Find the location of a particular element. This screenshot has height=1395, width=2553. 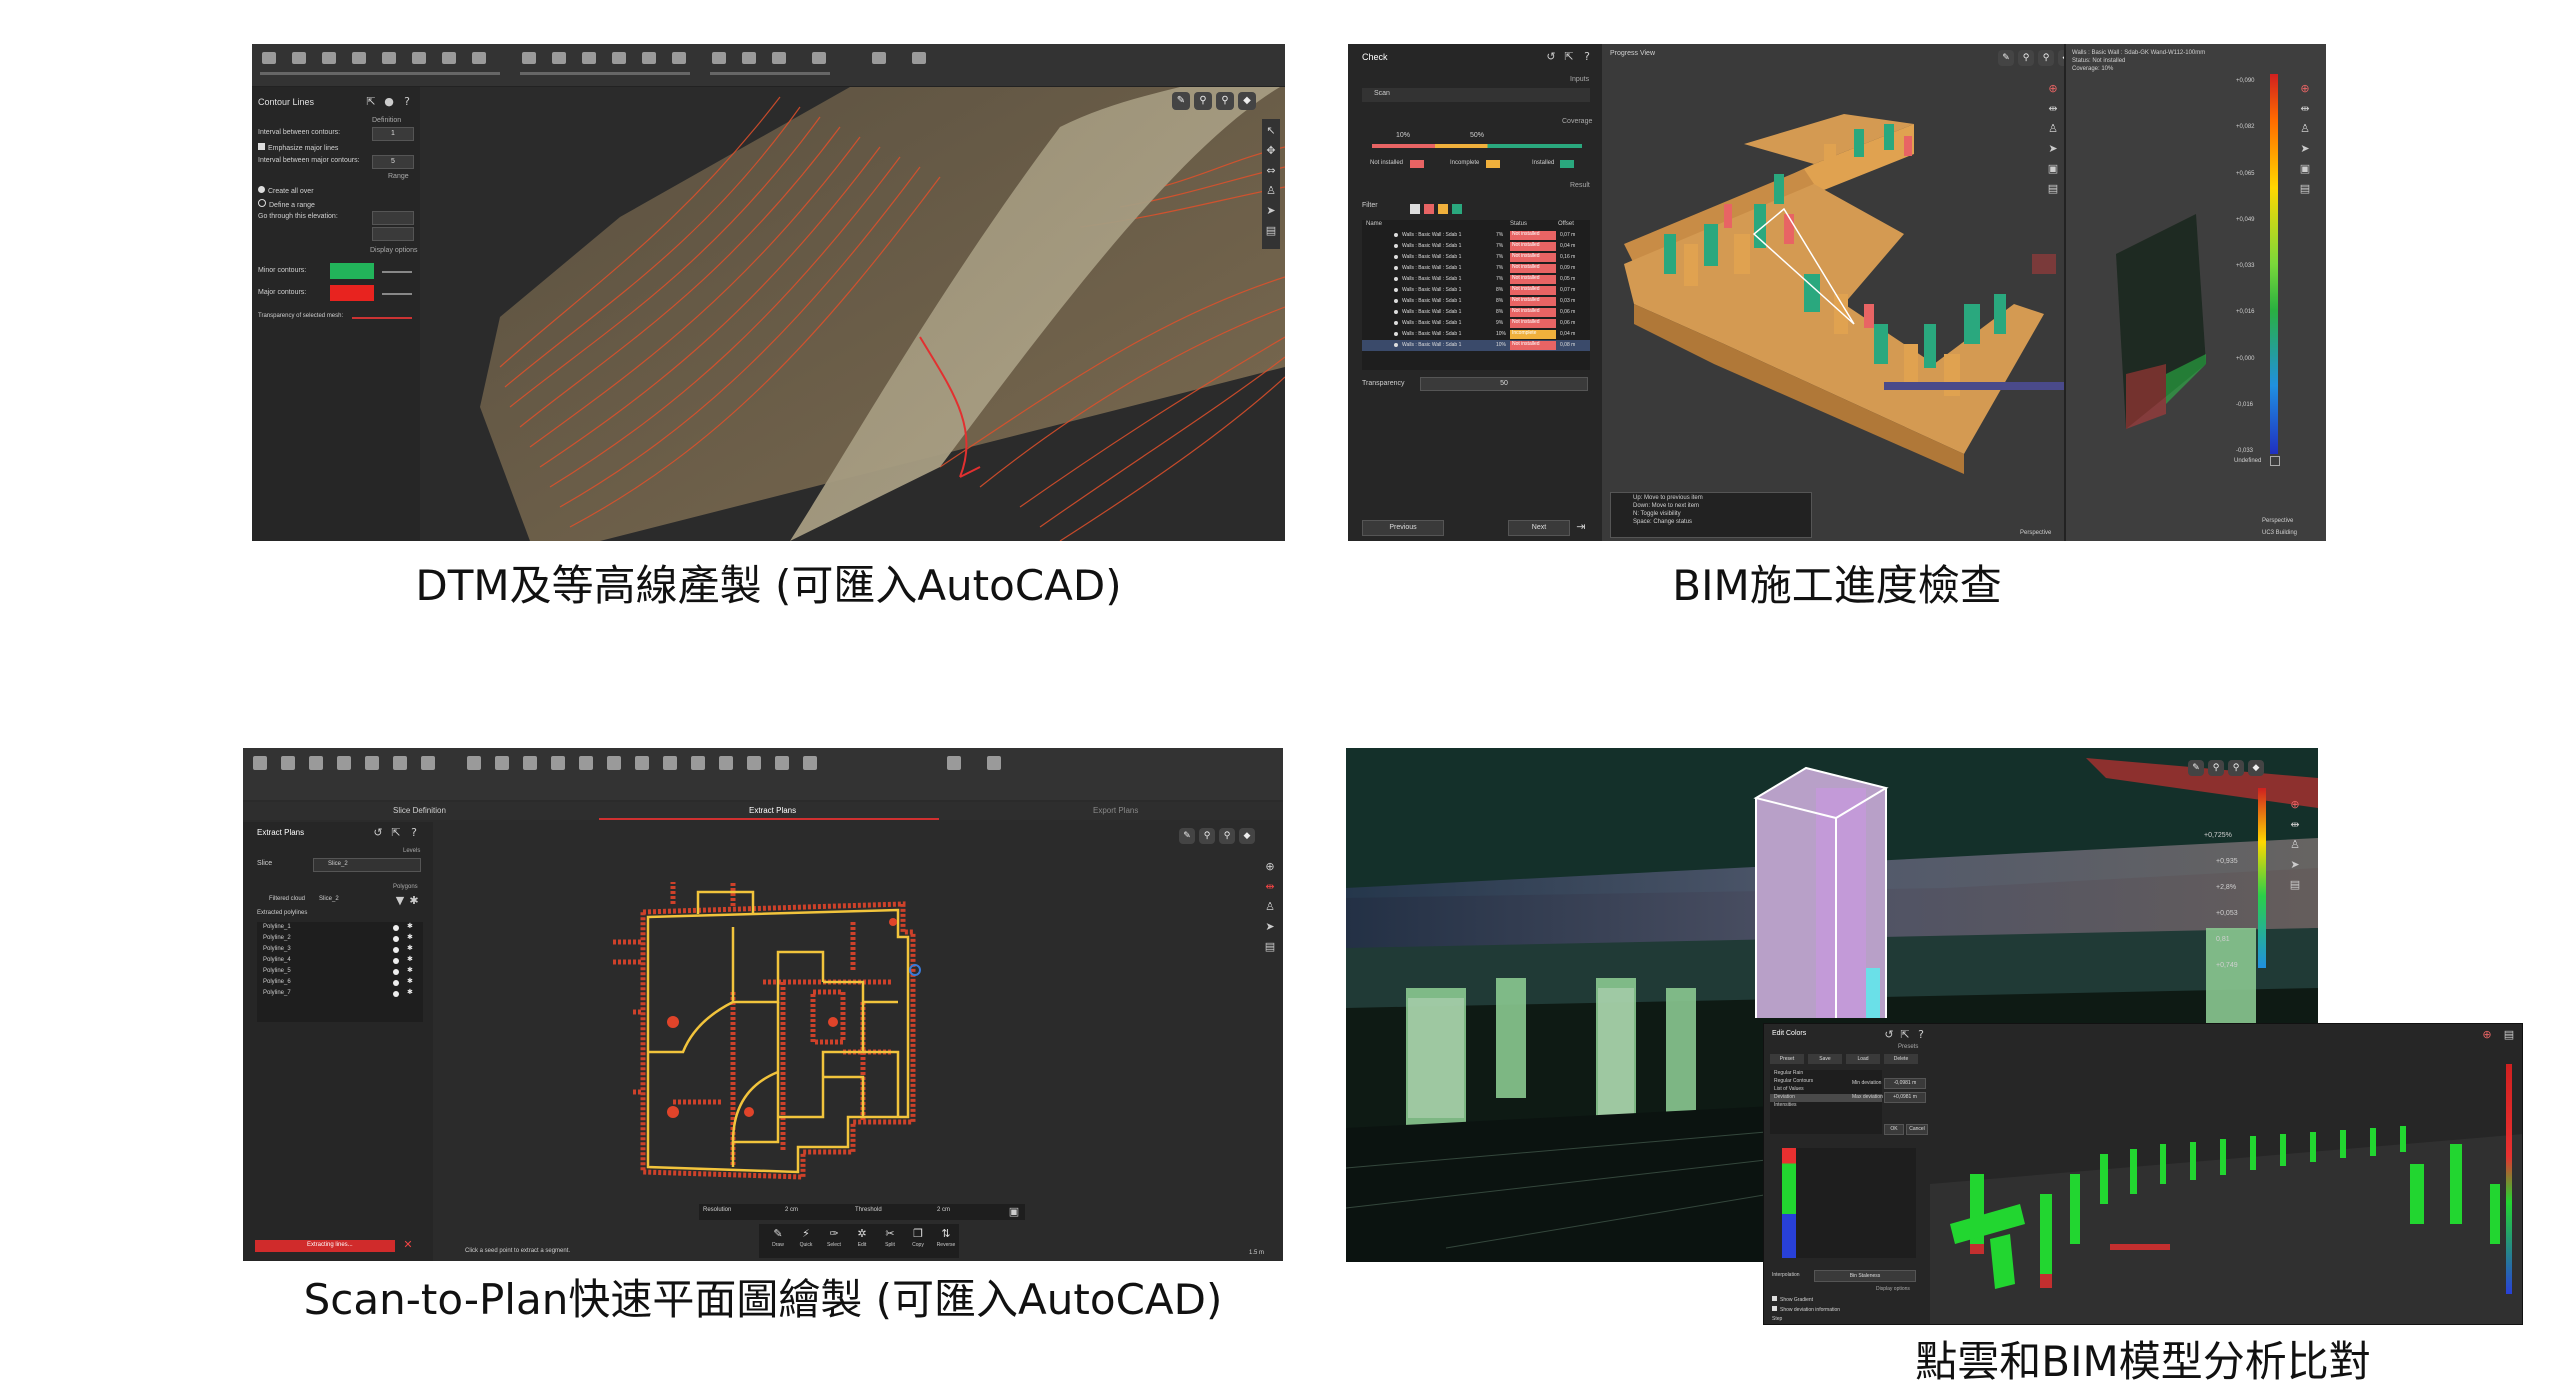

tab-extract-plans: Extract Plans is located at coordinates (772, 810).